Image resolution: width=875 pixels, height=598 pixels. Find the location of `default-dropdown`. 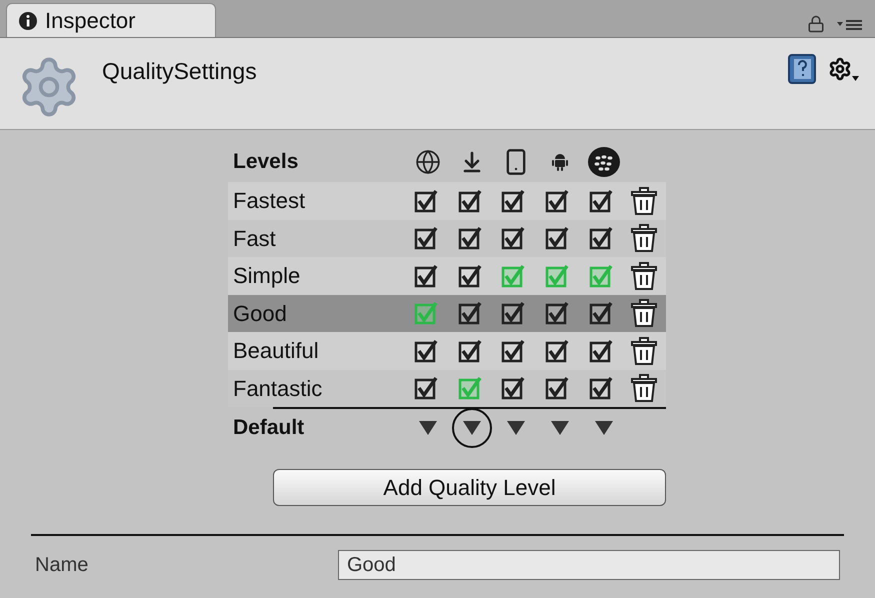

default-dropdown is located at coordinates (472, 428).